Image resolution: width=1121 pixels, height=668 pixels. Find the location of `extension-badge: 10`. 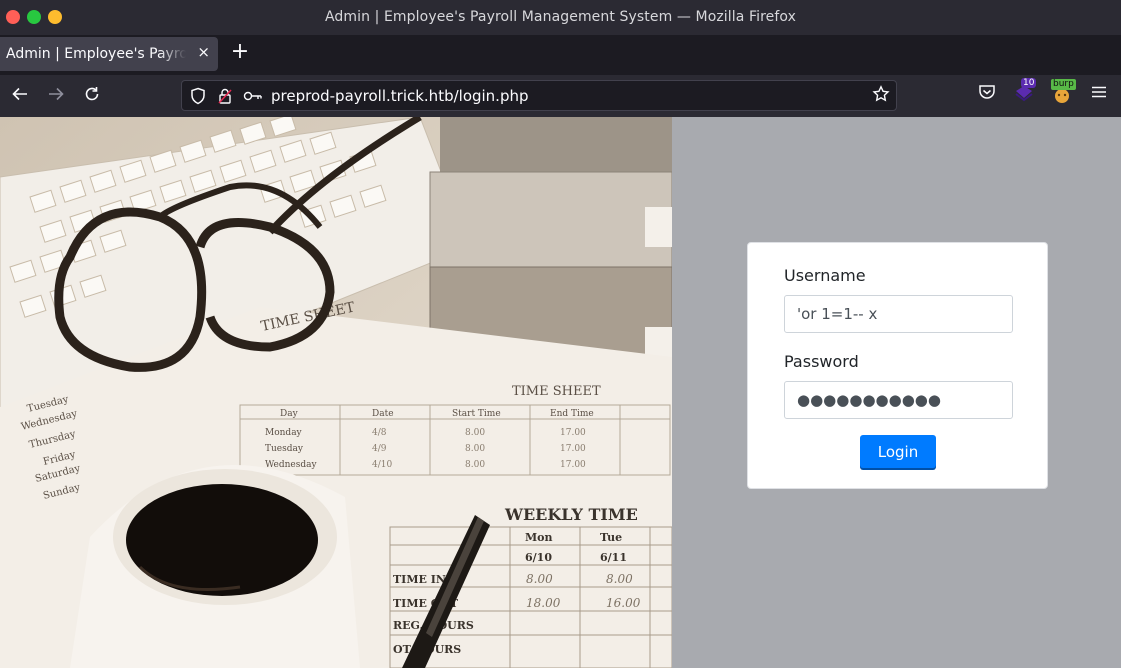

extension-badge: 10 is located at coordinates (1029, 83).